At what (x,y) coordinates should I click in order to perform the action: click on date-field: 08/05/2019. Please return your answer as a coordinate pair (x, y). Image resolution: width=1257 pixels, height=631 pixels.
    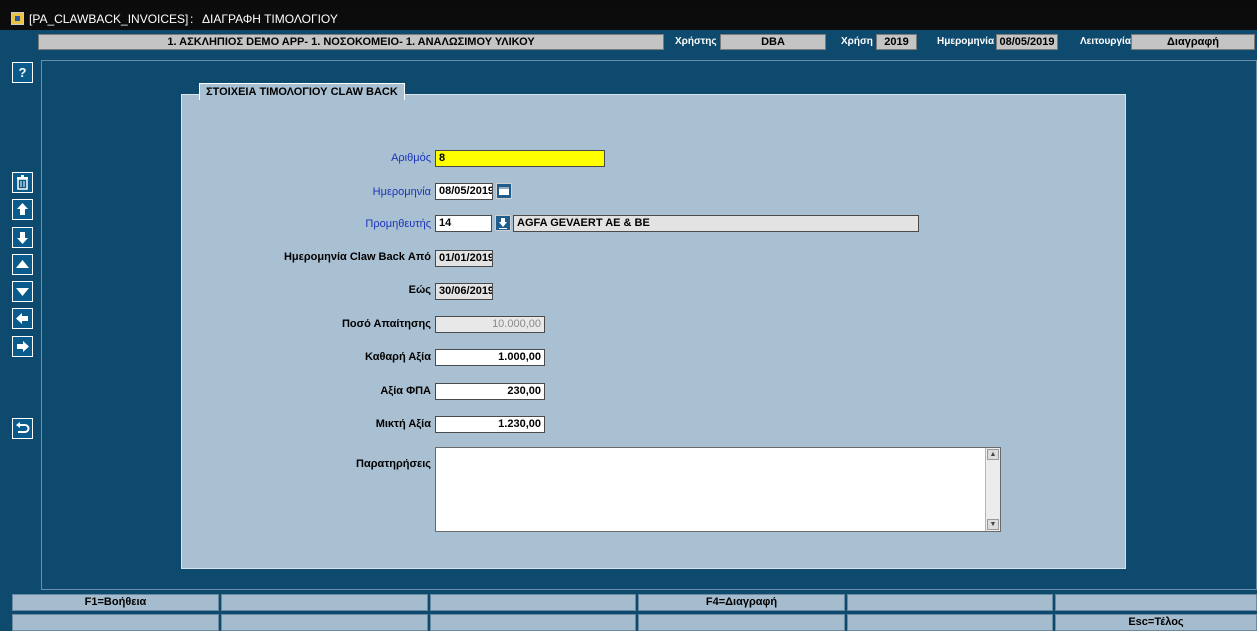
    Looking at the image, I should click on (1027, 42).